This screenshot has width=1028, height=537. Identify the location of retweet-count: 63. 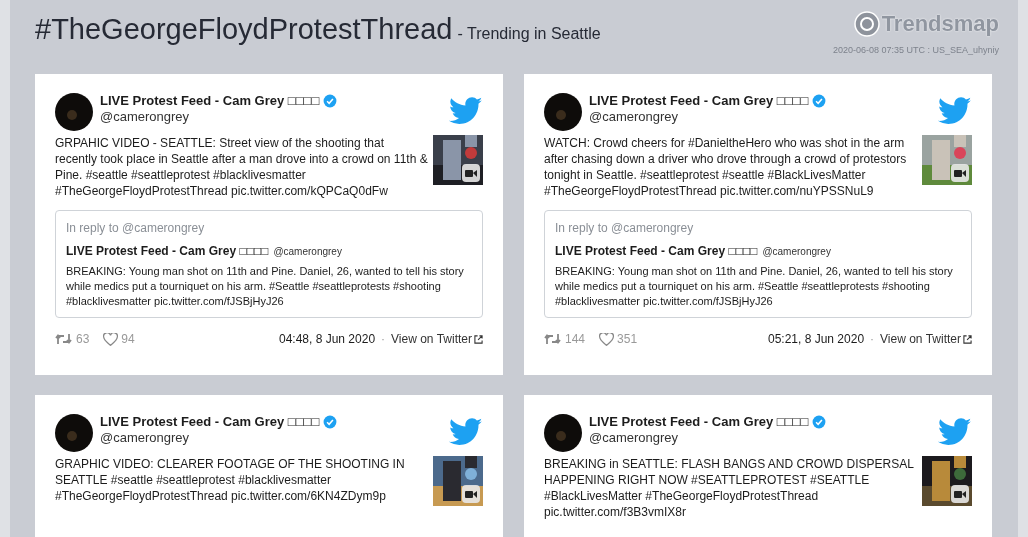
(83, 339).